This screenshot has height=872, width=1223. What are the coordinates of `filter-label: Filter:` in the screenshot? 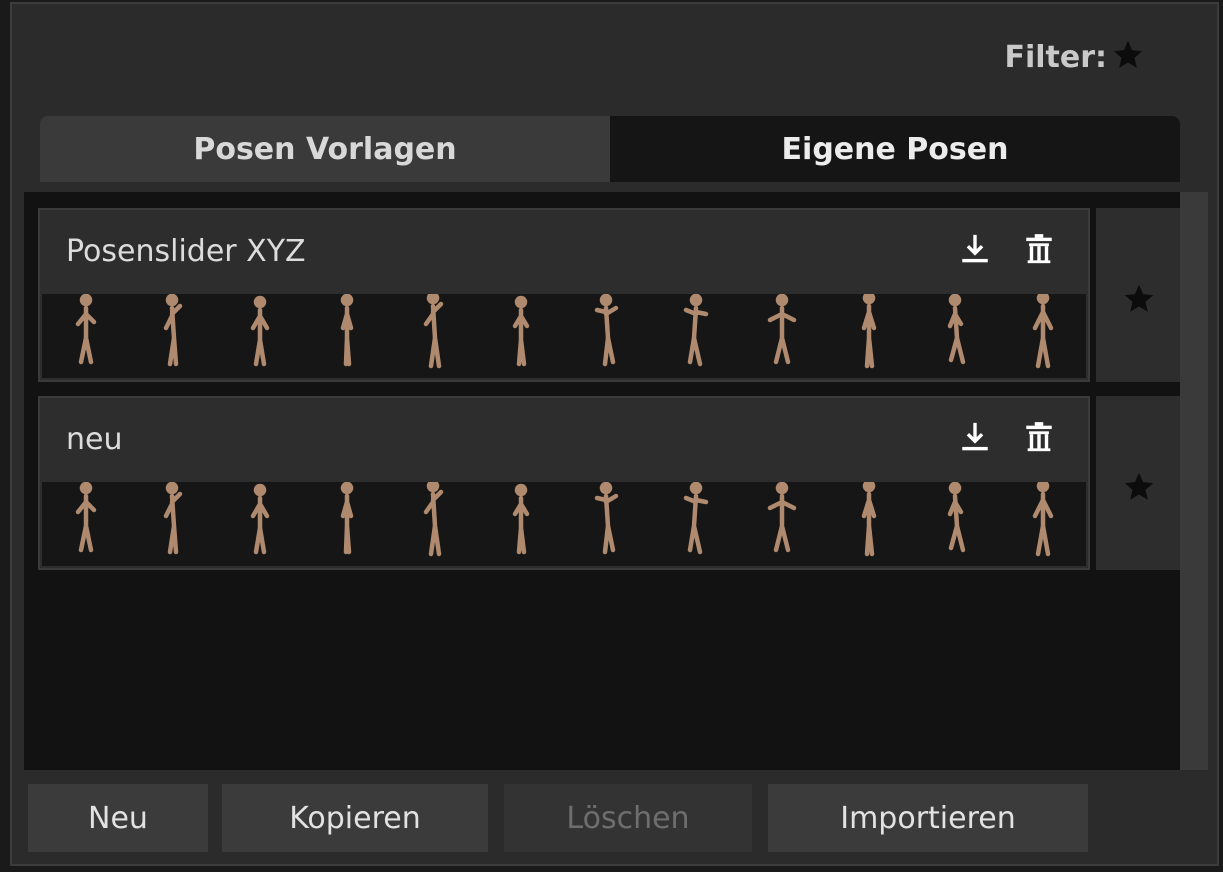 It's located at (1055, 57).